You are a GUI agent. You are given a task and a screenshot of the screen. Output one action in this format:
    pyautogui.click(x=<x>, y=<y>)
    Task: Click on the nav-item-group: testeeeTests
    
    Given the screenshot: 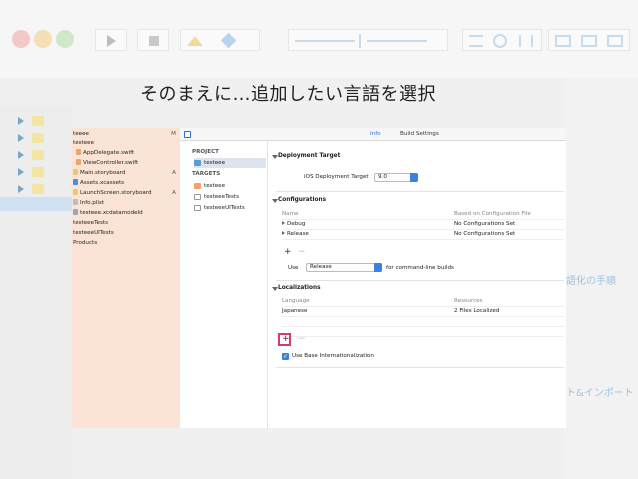 What is the action you would take?
    pyautogui.click(x=126, y=223)
    